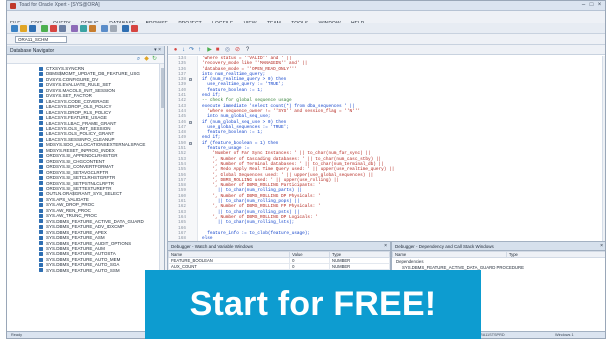  I want to click on table-row: AUX_COUNT 0 NUMBER, so click(278, 266).